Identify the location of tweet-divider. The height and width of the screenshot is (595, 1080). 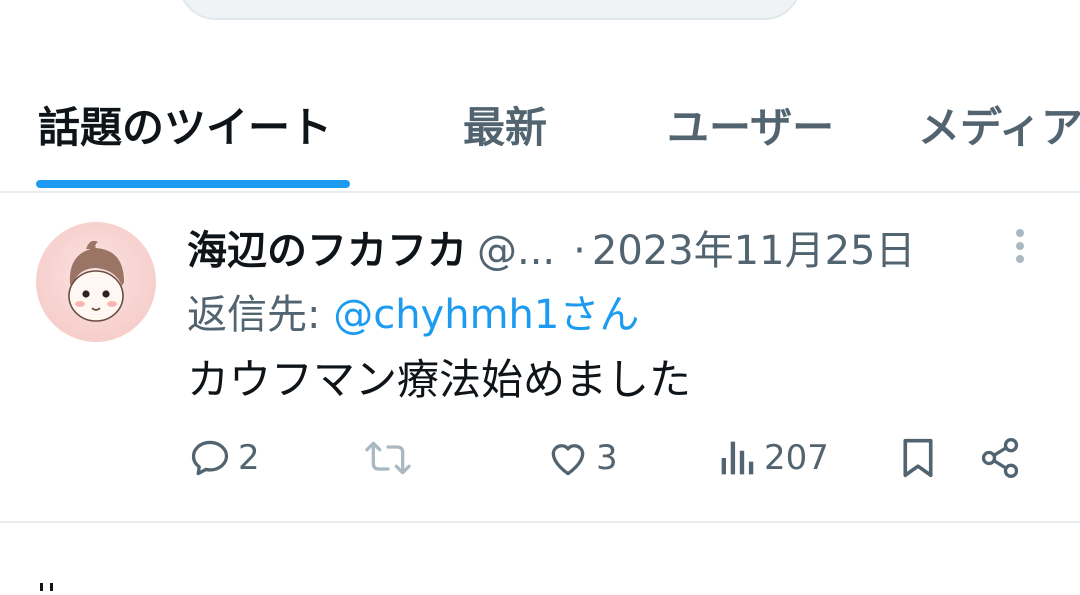
(540, 522).